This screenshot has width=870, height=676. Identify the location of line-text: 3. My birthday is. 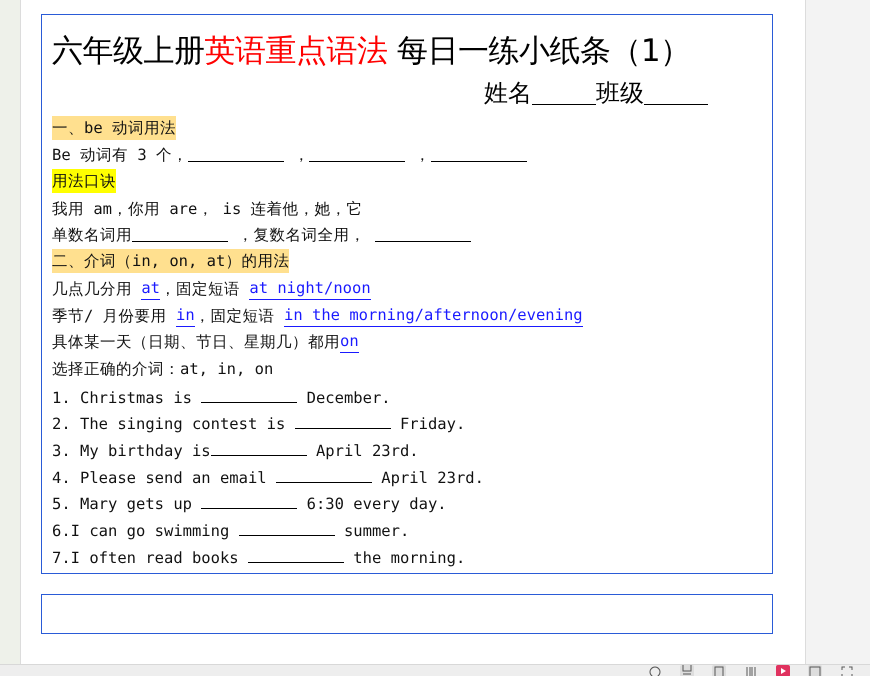
(131, 451).